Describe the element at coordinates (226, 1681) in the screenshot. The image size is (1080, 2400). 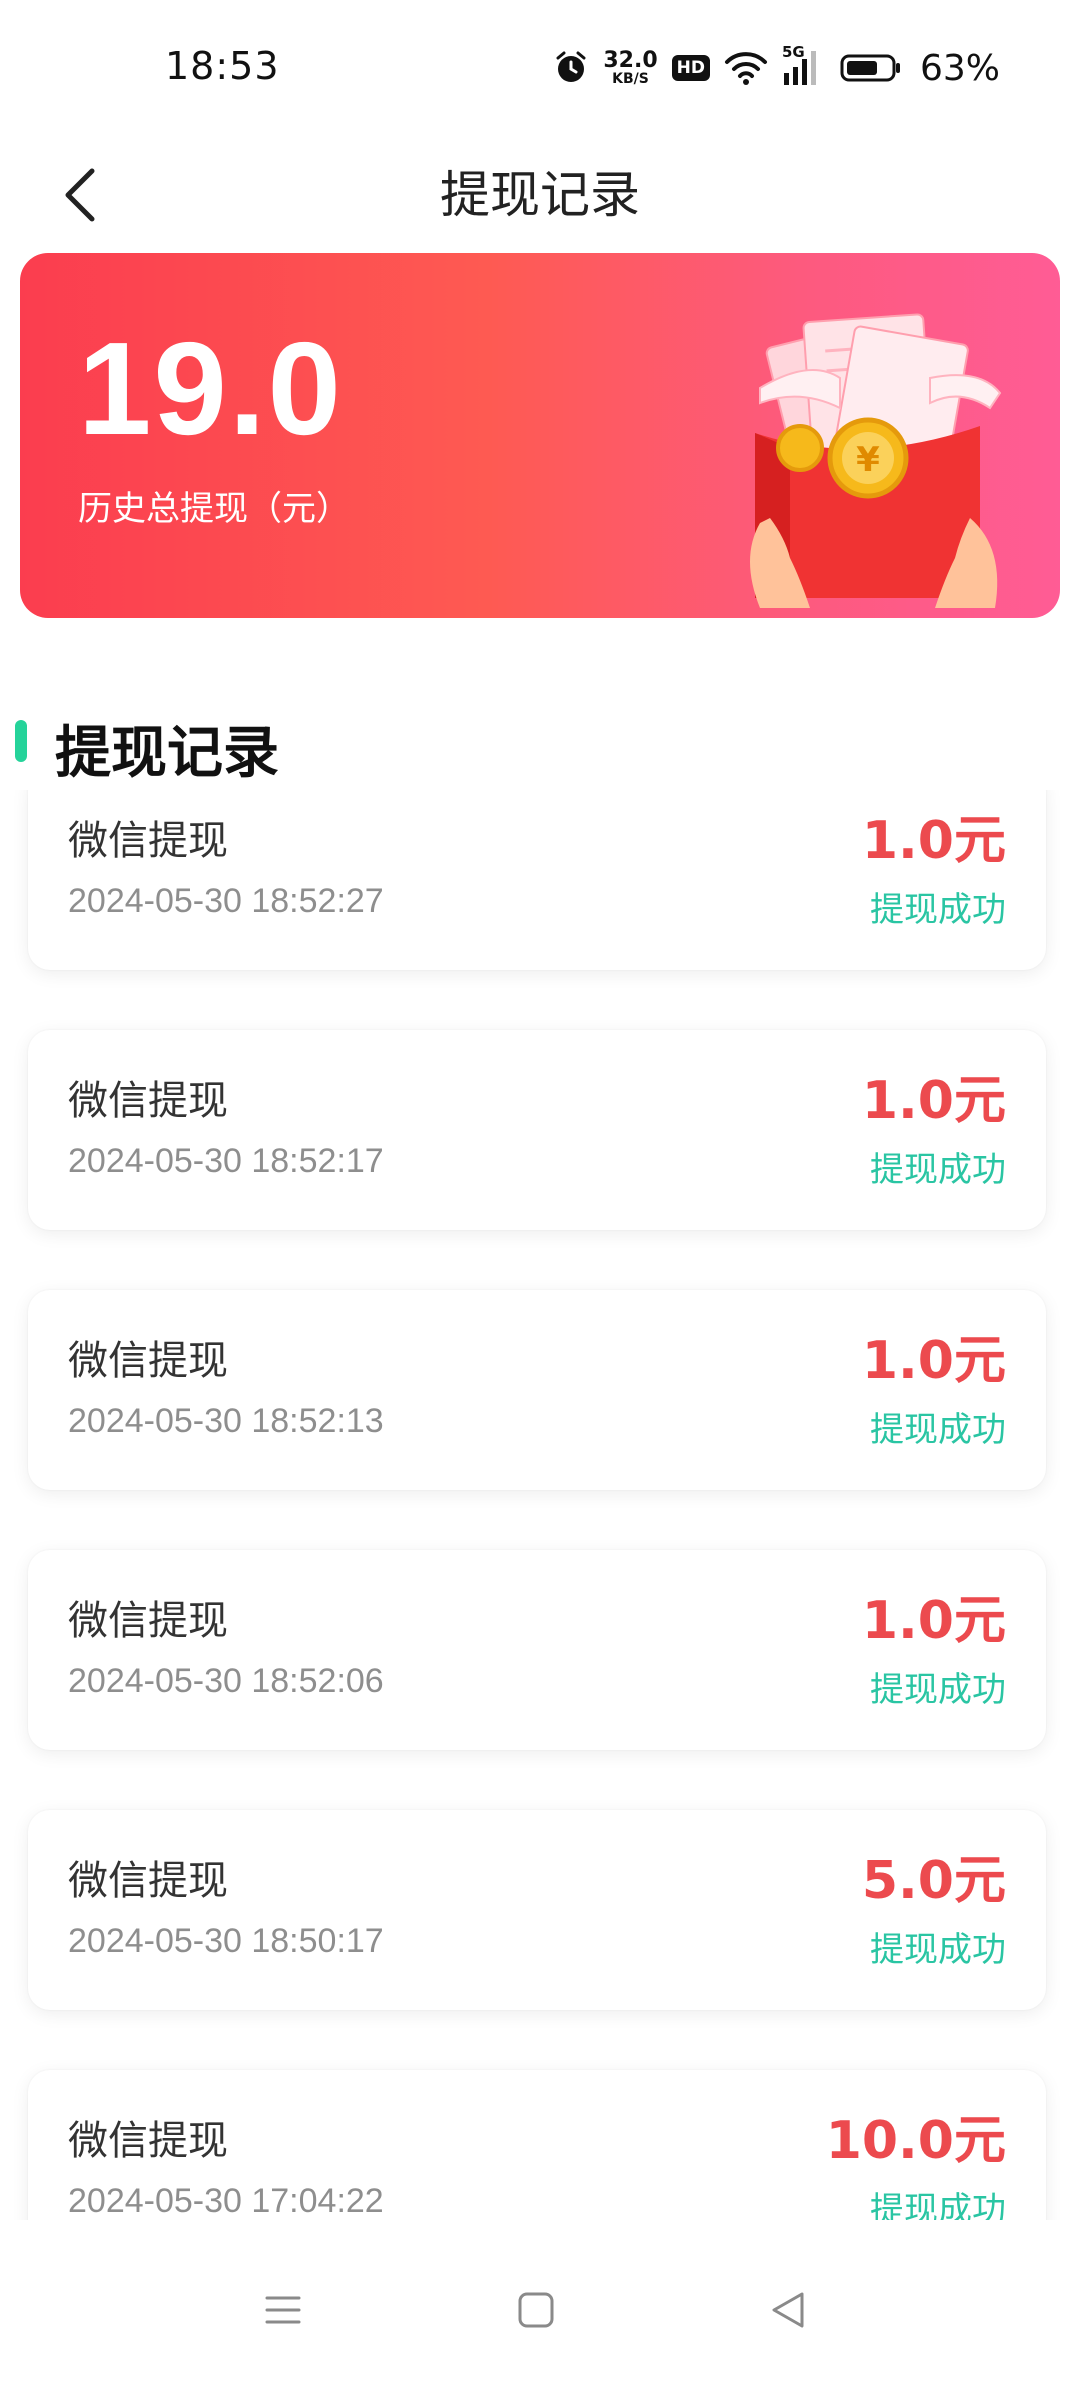
I see `record-time: 2024-05-30 18:52:06` at that location.